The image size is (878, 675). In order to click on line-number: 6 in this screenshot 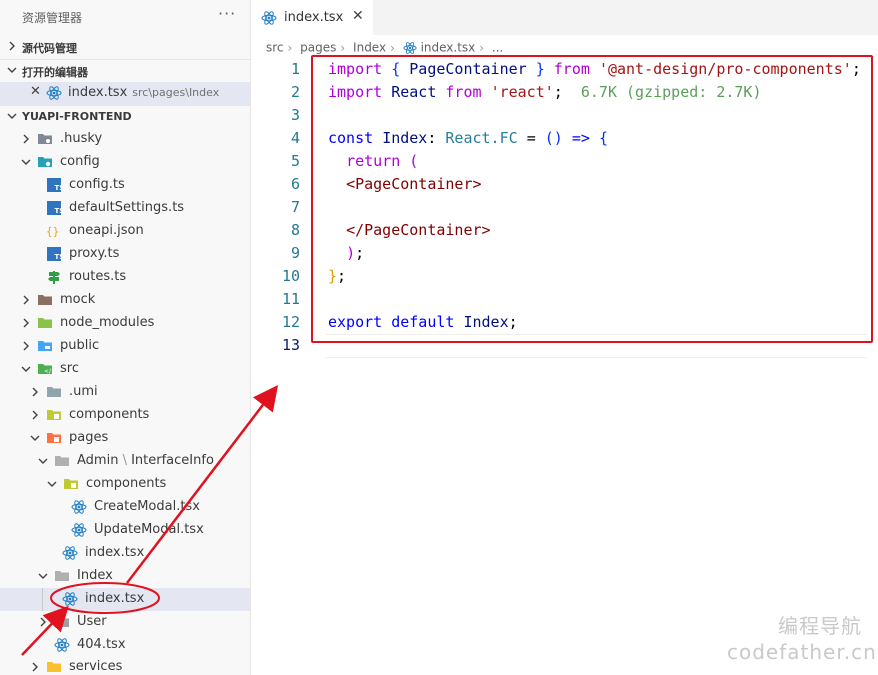, I will do `click(295, 184)`.